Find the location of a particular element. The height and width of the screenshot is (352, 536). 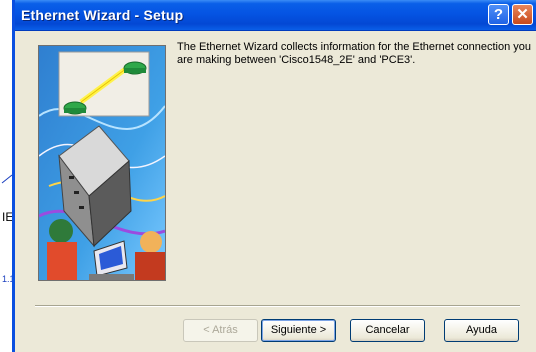

cancel-button: Cancelar is located at coordinates (387, 330).